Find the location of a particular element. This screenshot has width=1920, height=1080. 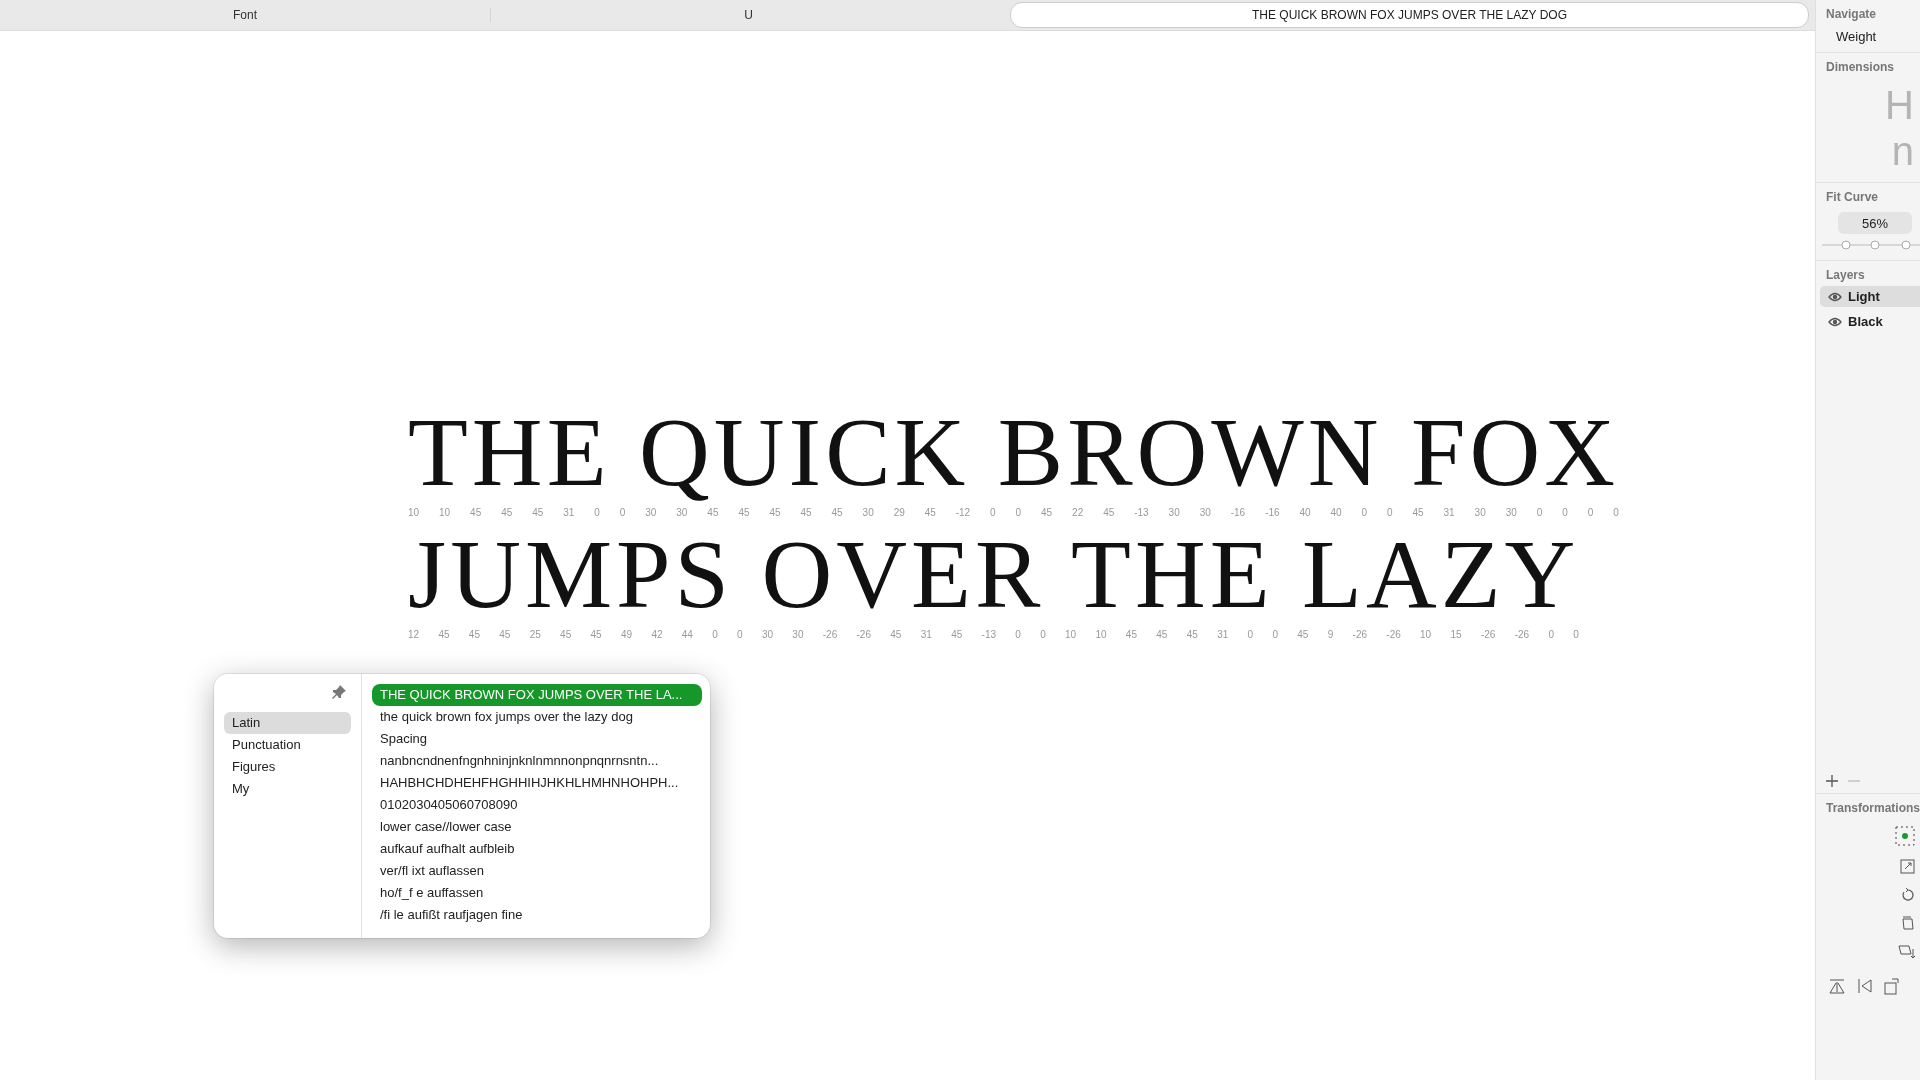

sample-item: lower case//lower case is located at coordinates (537, 827).